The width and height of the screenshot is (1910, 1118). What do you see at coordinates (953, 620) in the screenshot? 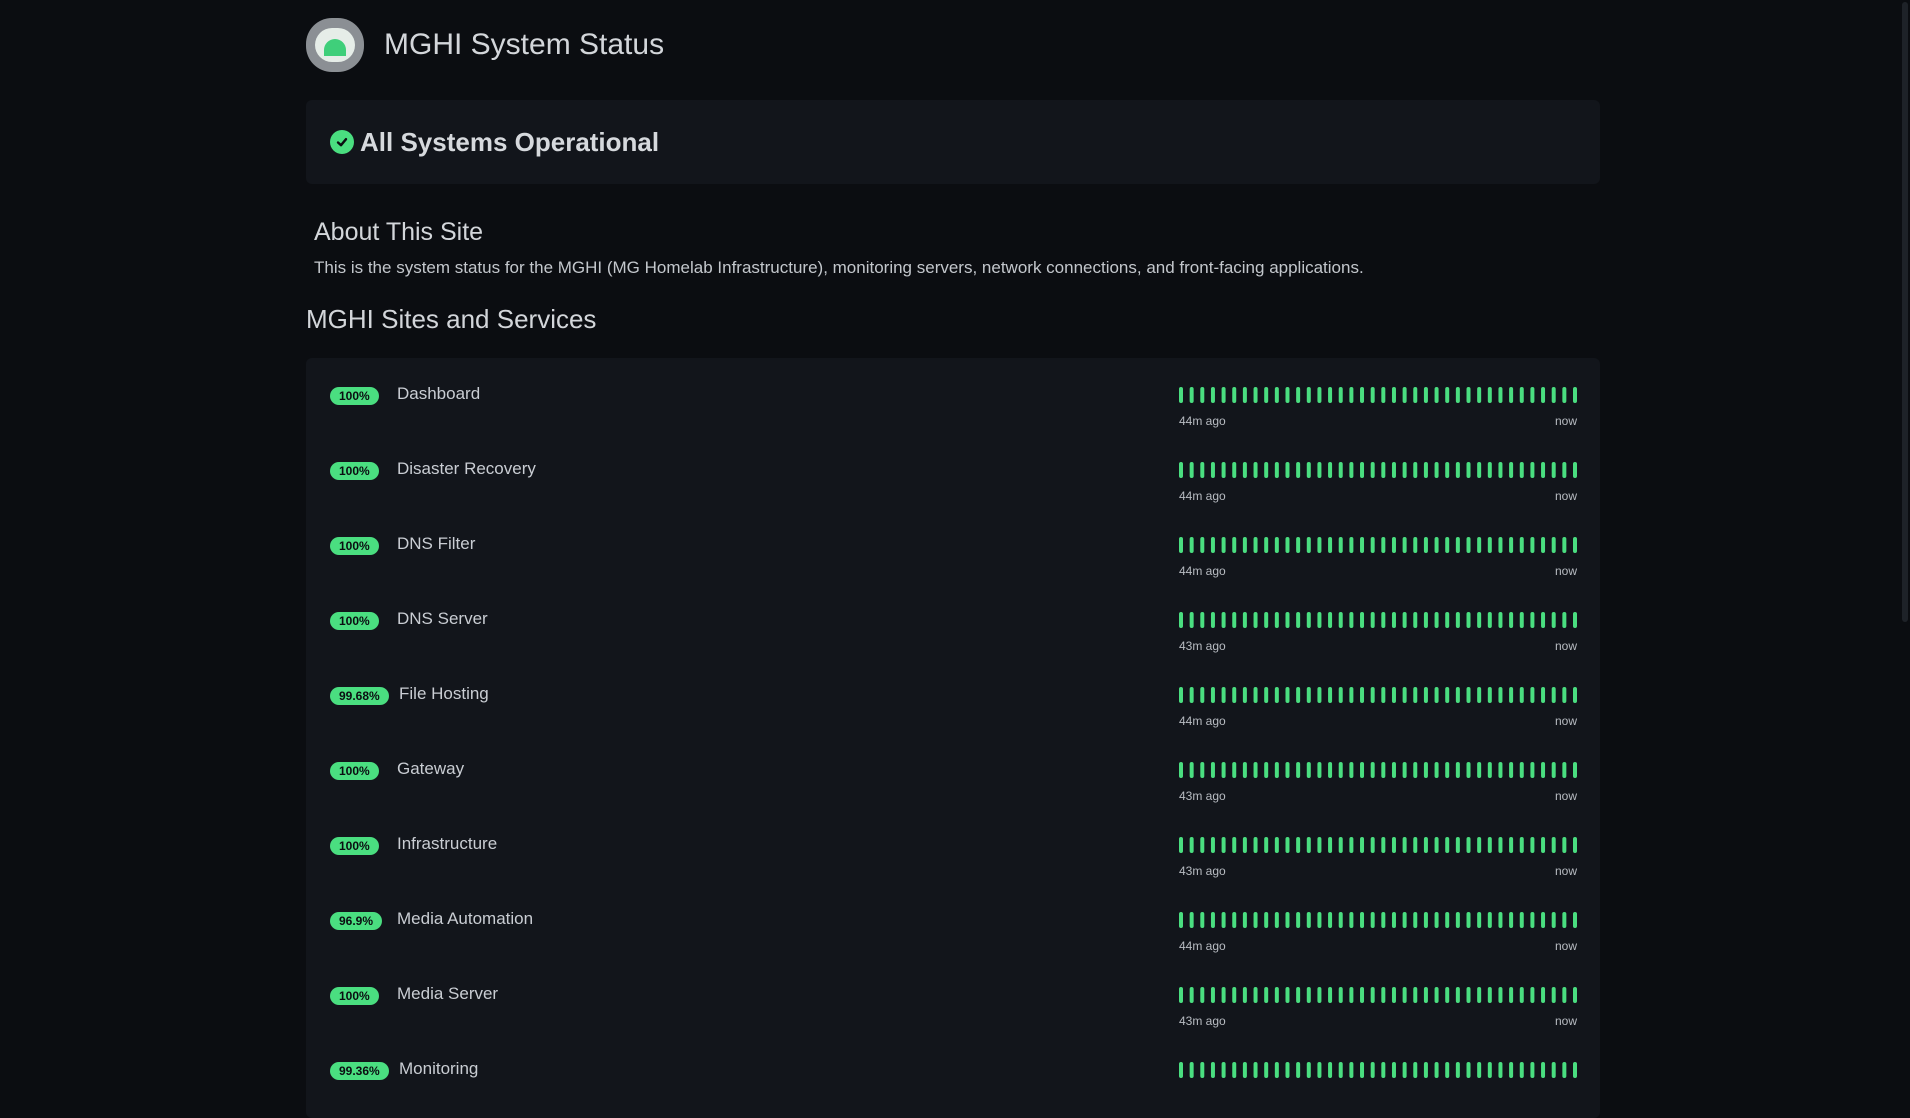
I see `service-row: 100% DNS Server 43m ago now` at bounding box center [953, 620].